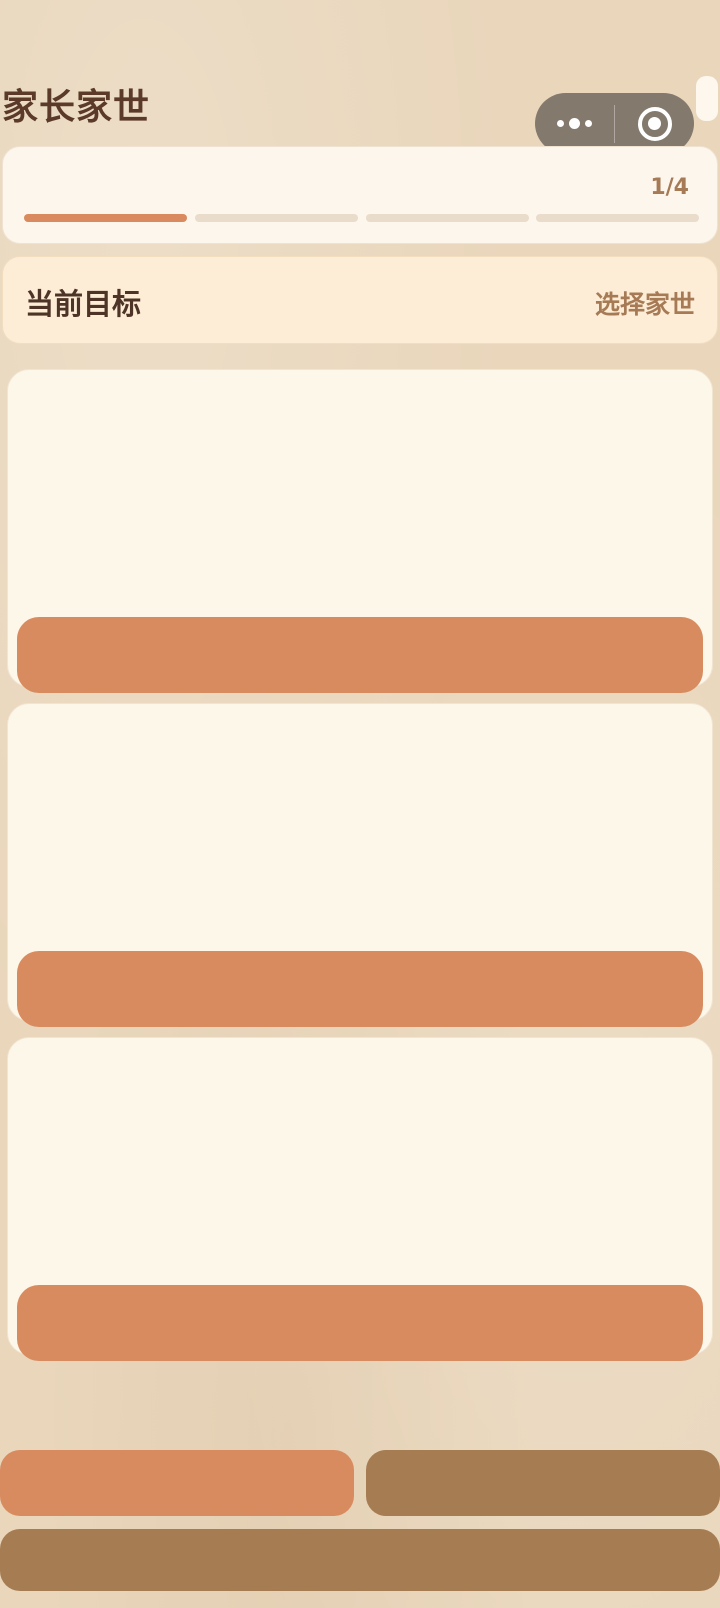 Image resolution: width=720 pixels, height=1608 pixels. I want to click on goal-label: 当前目标, so click(83, 304).